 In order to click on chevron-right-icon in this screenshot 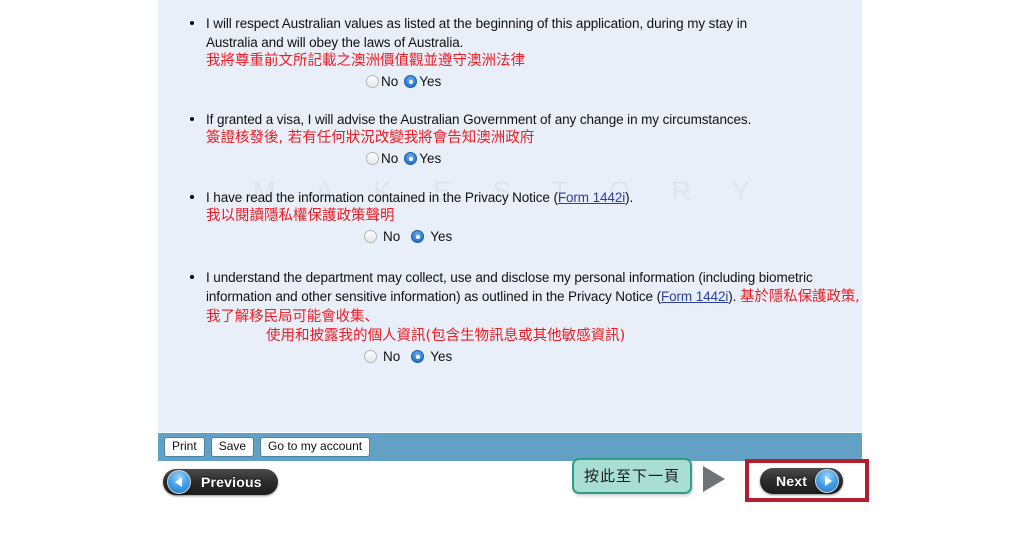, I will do `click(827, 481)`.